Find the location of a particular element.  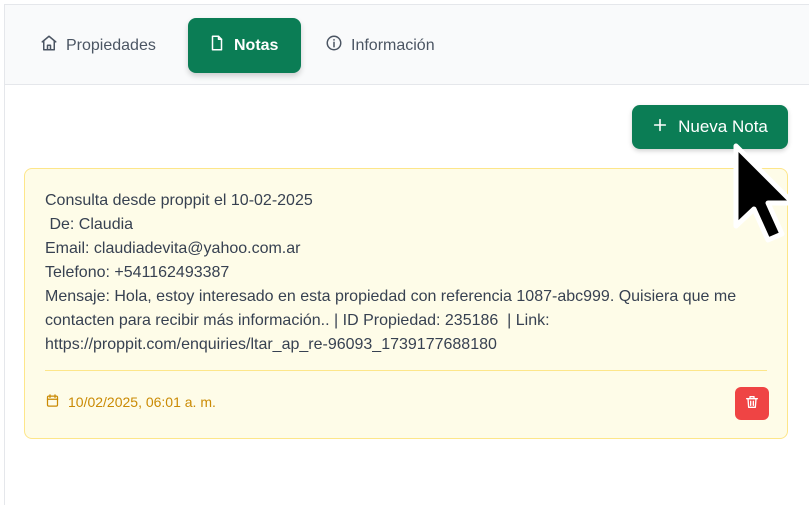

note-line: Telefono: +541162493387 is located at coordinates (137, 272).